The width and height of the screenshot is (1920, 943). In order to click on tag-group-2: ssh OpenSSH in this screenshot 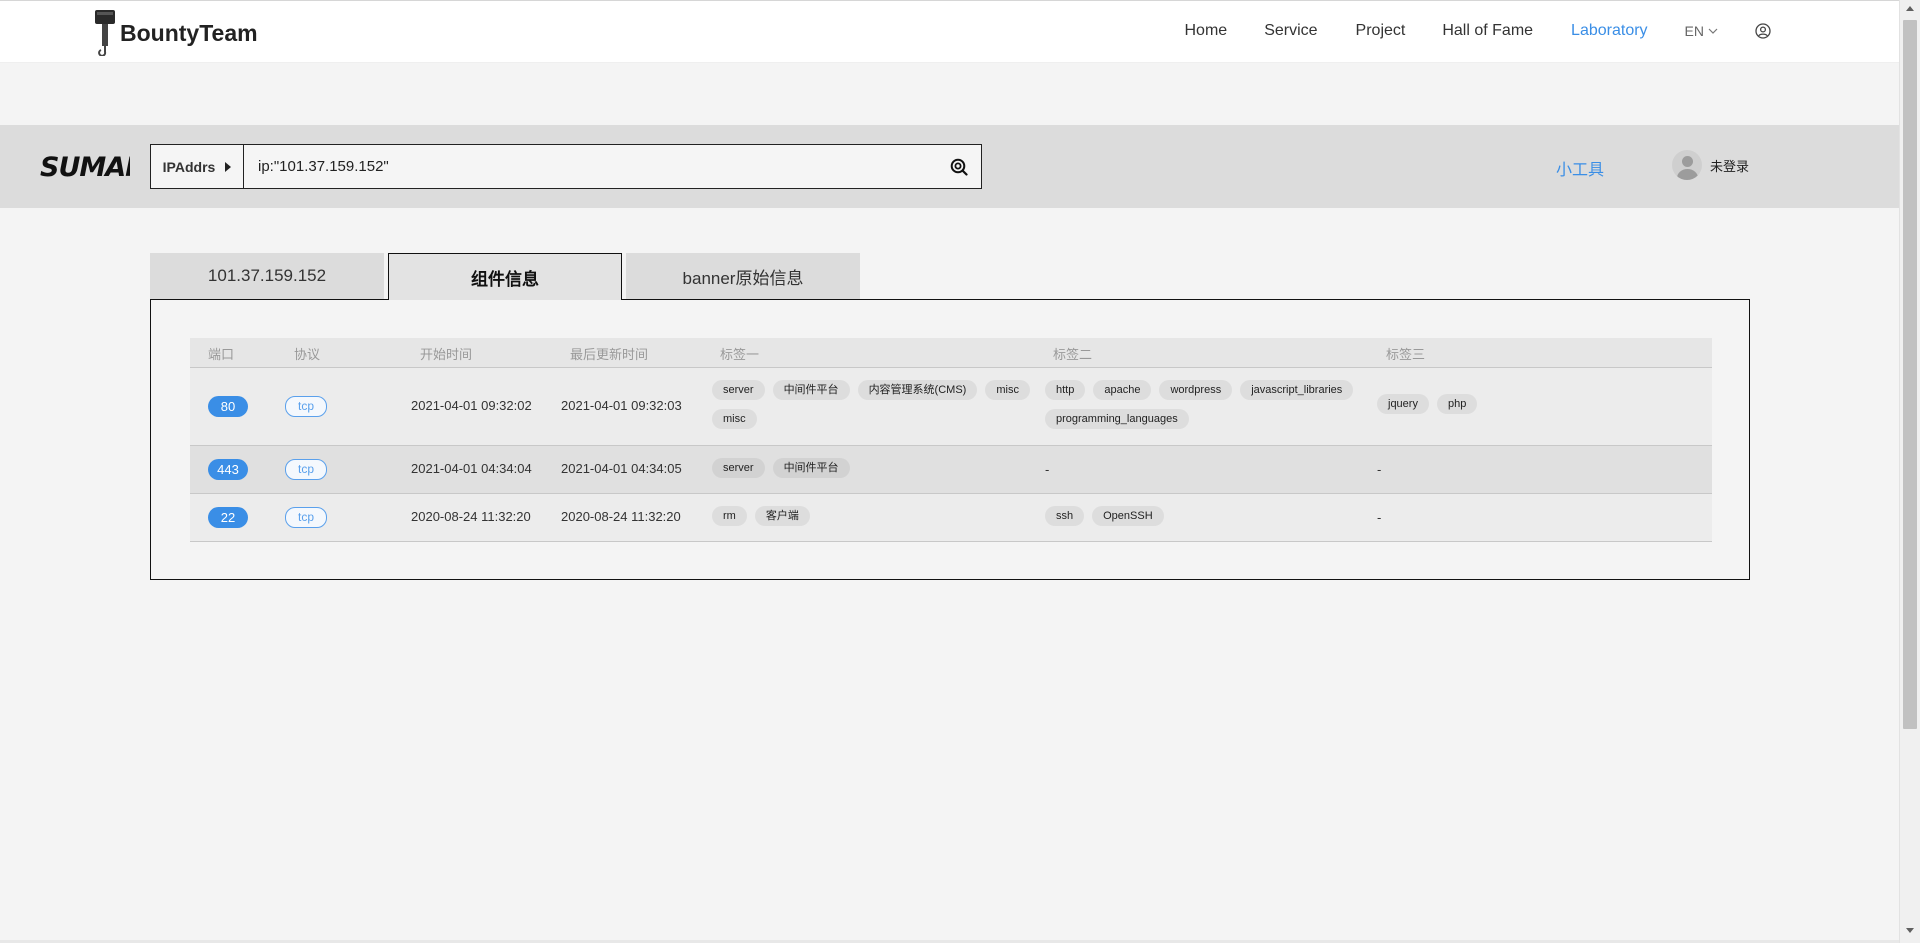, I will do `click(1210, 516)`.